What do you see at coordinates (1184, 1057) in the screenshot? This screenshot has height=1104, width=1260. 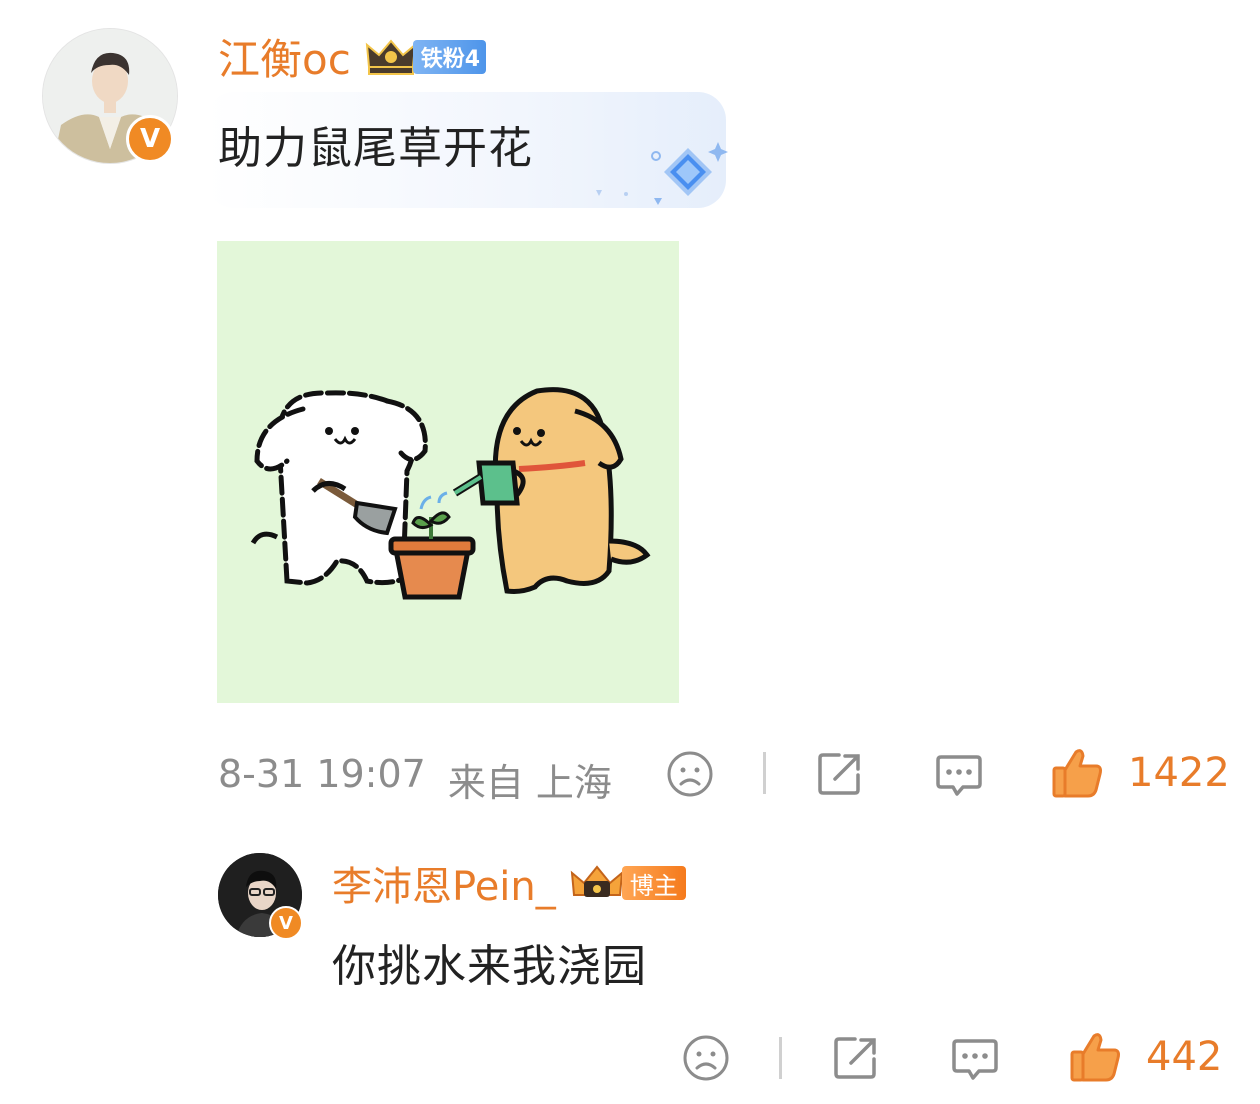 I see `like-count: 442` at bounding box center [1184, 1057].